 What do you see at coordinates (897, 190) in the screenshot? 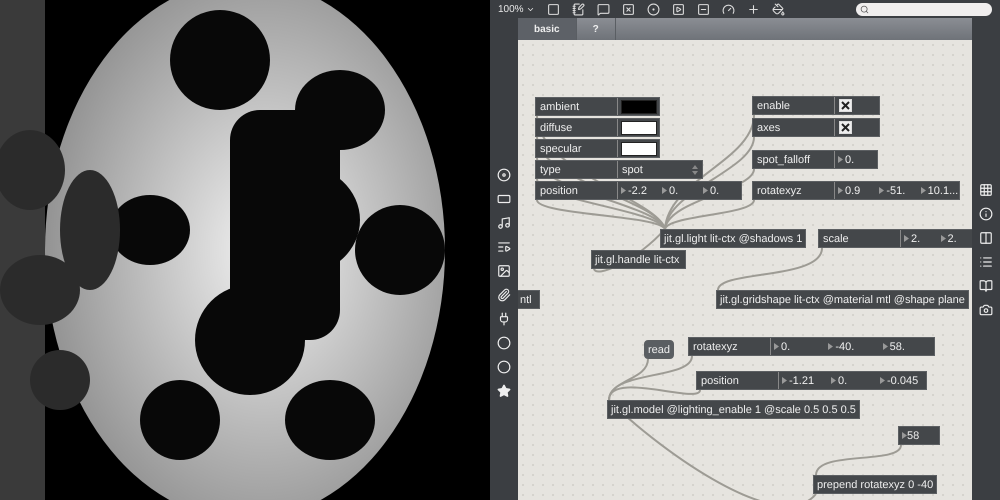
I see `number-field: -51.` at bounding box center [897, 190].